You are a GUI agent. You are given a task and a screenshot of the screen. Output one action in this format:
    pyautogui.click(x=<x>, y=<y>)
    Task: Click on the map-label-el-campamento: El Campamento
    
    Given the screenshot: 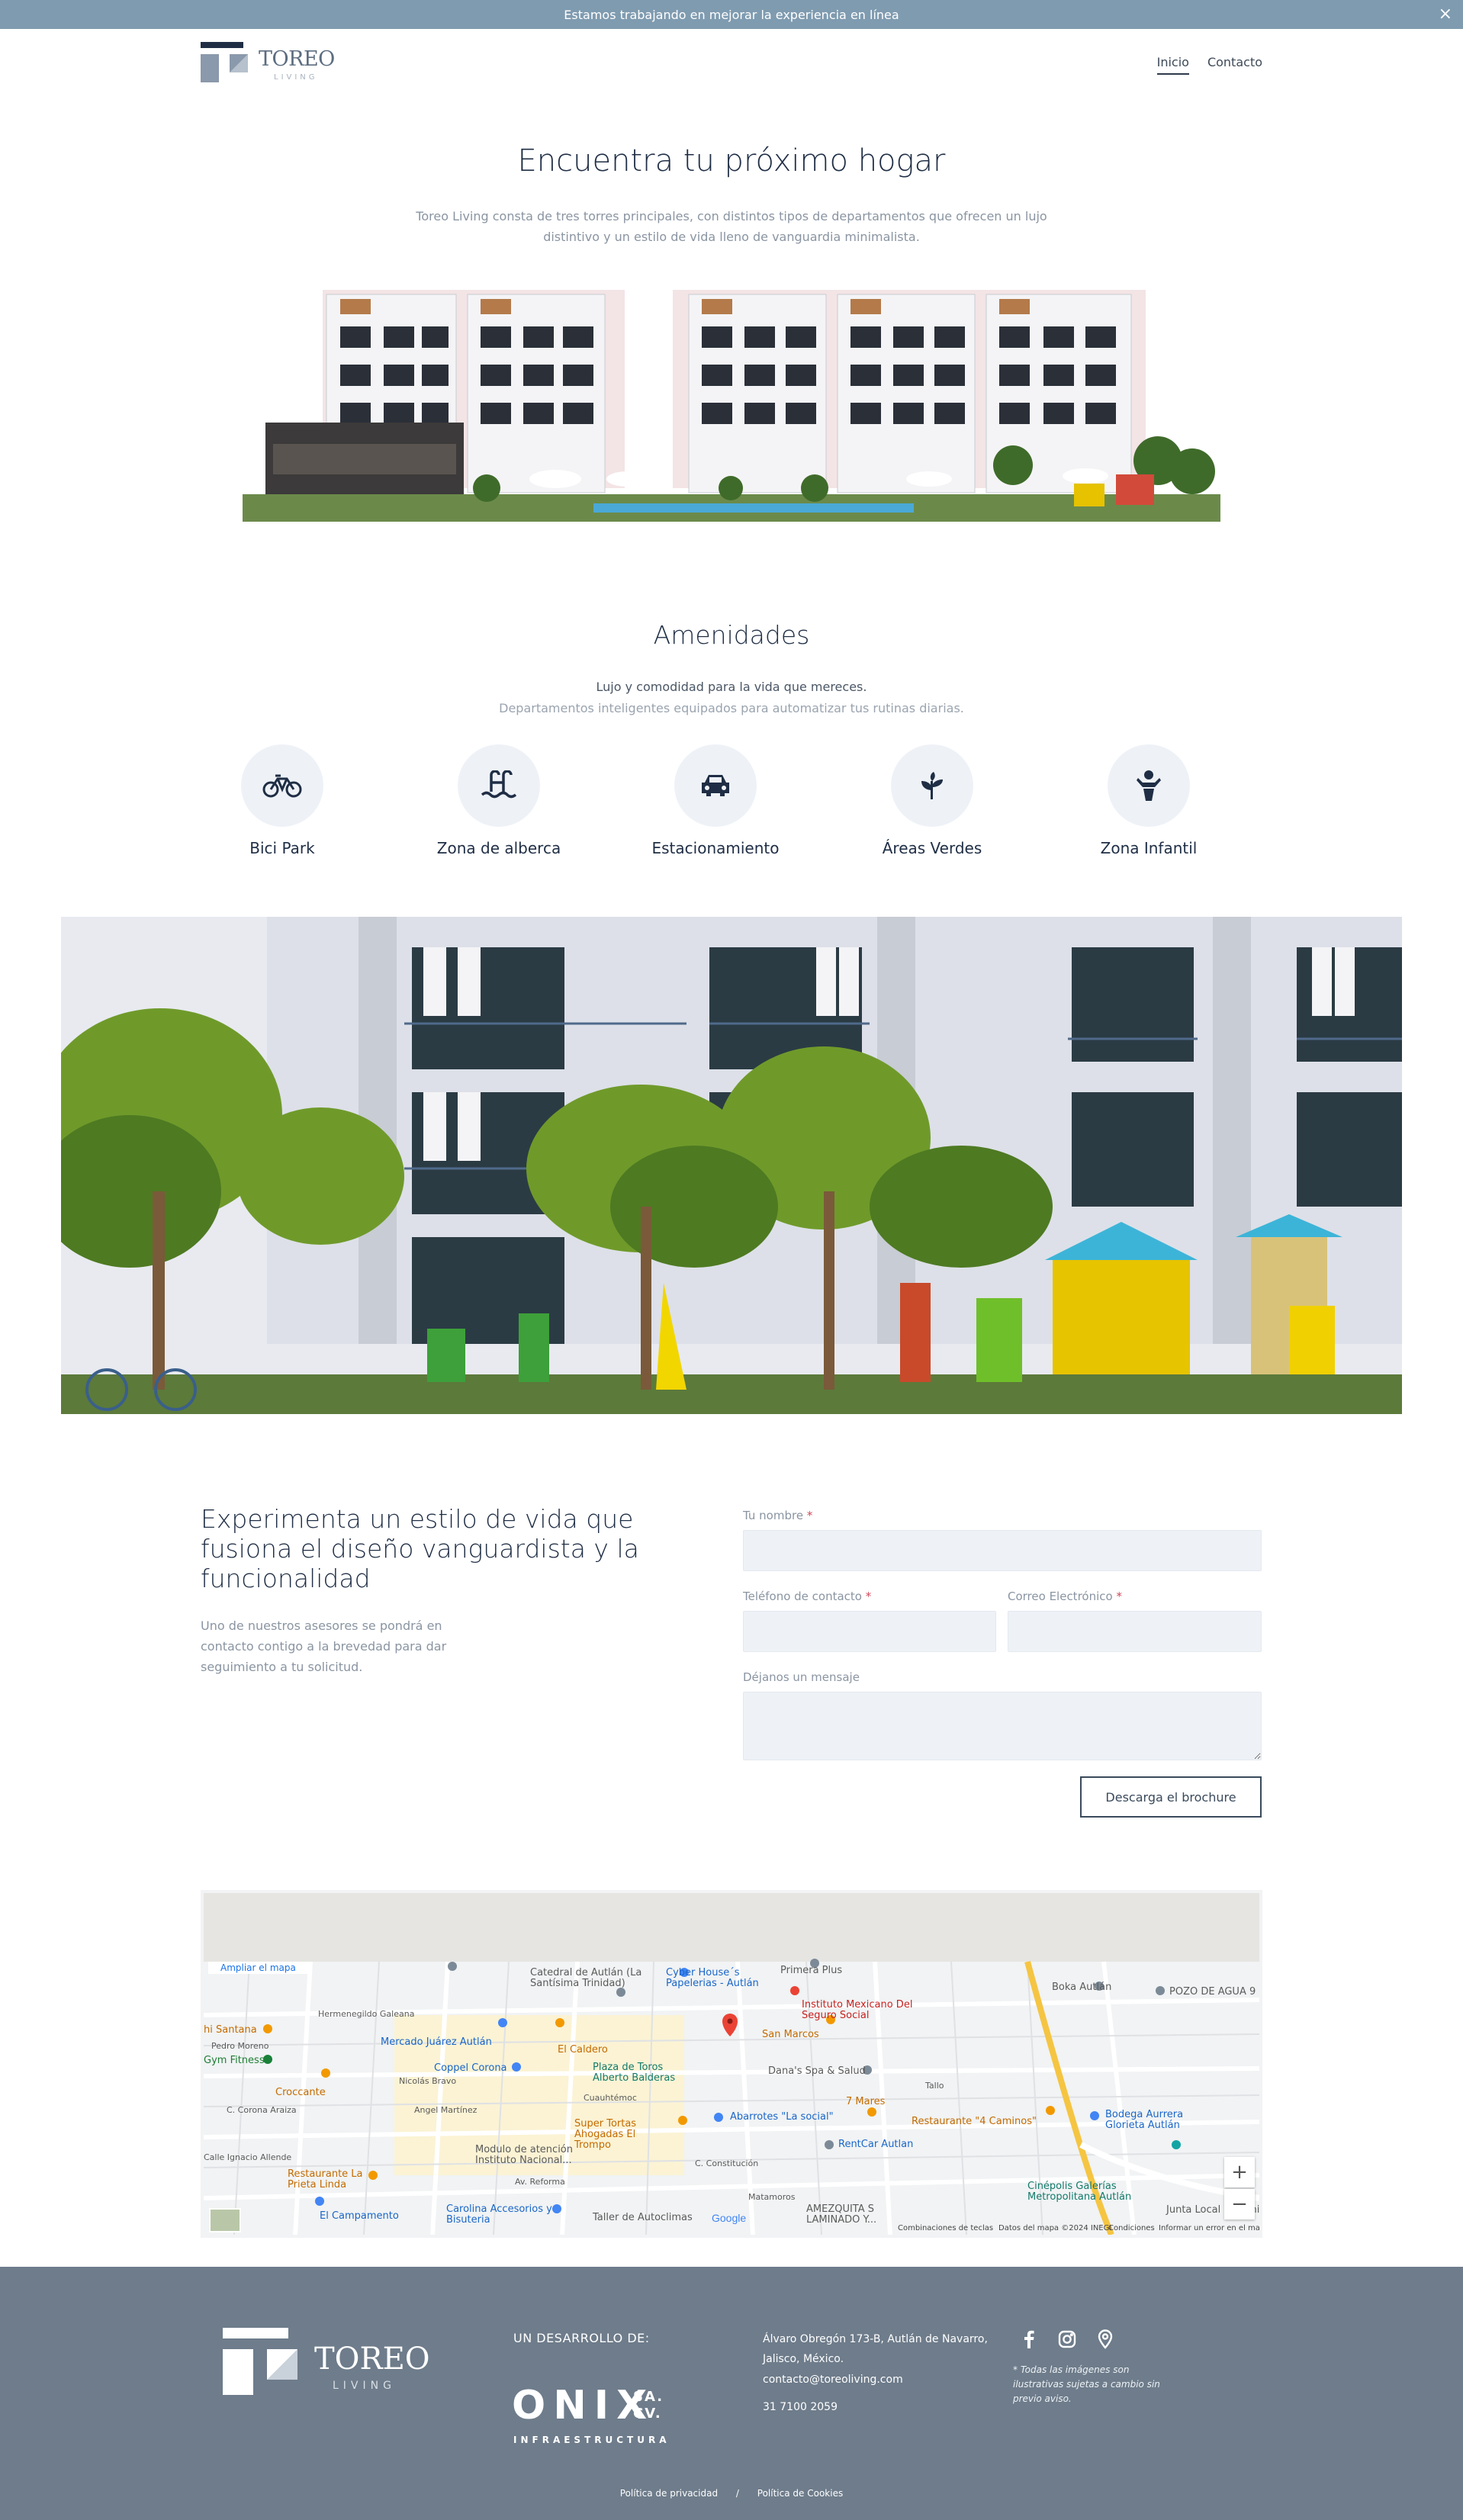 What is the action you would take?
    pyautogui.click(x=359, y=2216)
    